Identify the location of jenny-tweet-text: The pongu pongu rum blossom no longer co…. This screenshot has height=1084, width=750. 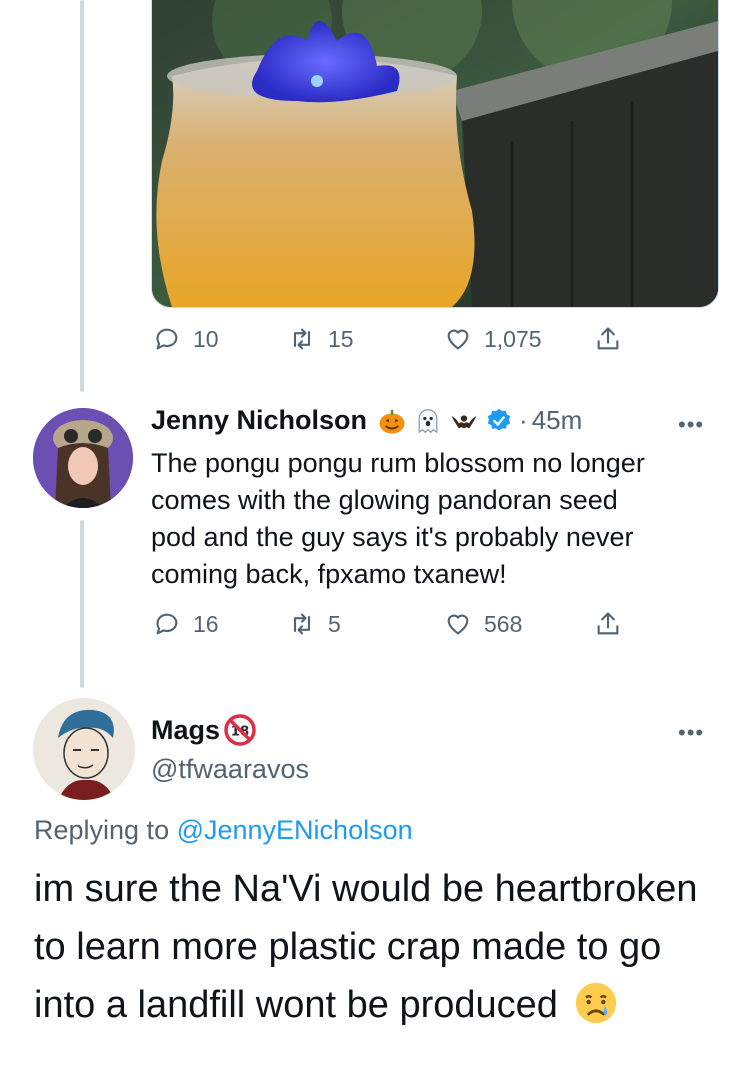
(398, 518).